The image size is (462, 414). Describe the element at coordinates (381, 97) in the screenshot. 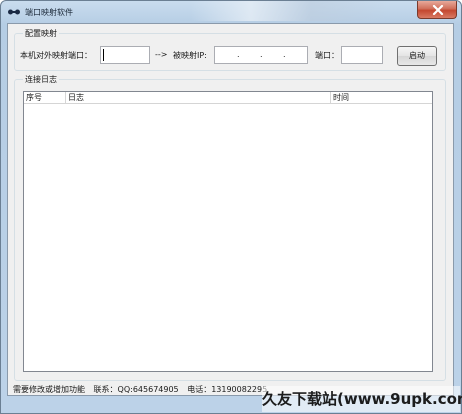

I see `column-header-time: 时间` at that location.